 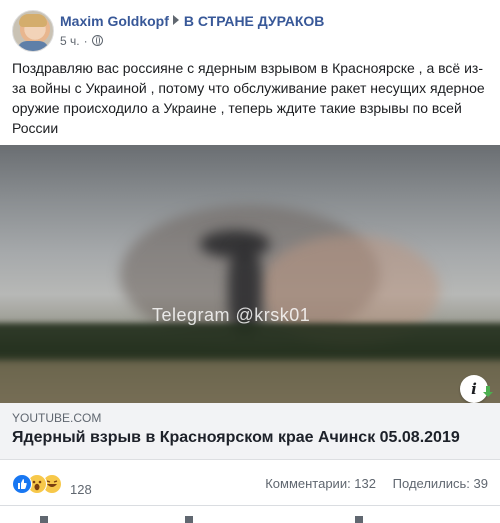 I want to click on post-header: Maxim Goldkopf В СТРАНЕ ДУРАКОВ 5 ч. ·, so click(x=250, y=31).